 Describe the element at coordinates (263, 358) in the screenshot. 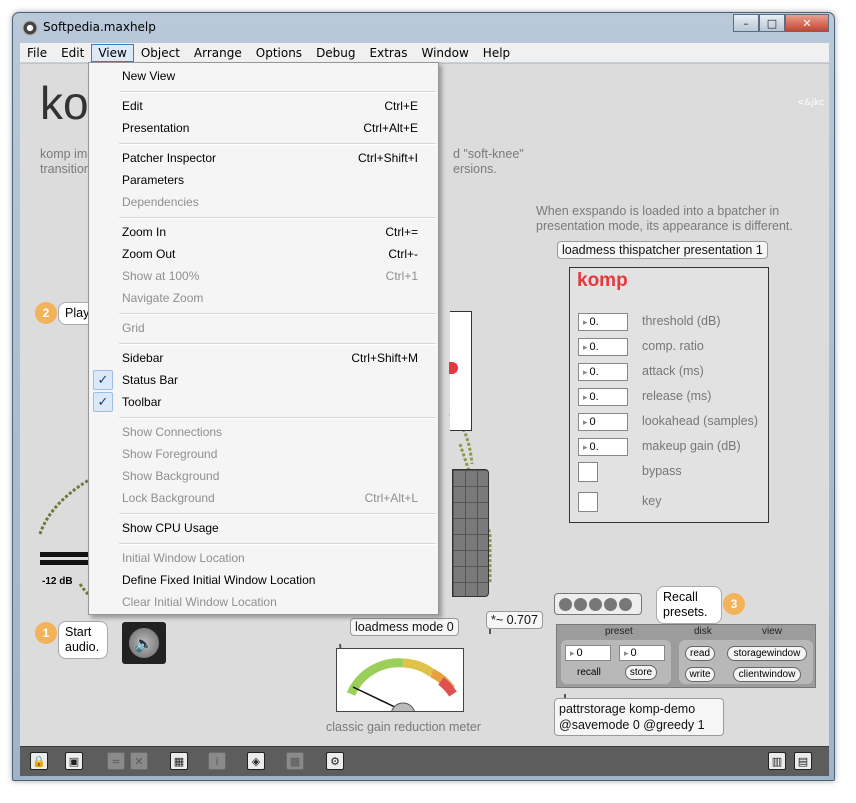

I see `menu-item-sidebar: Sidebar Ctrl+Shift+M` at that location.